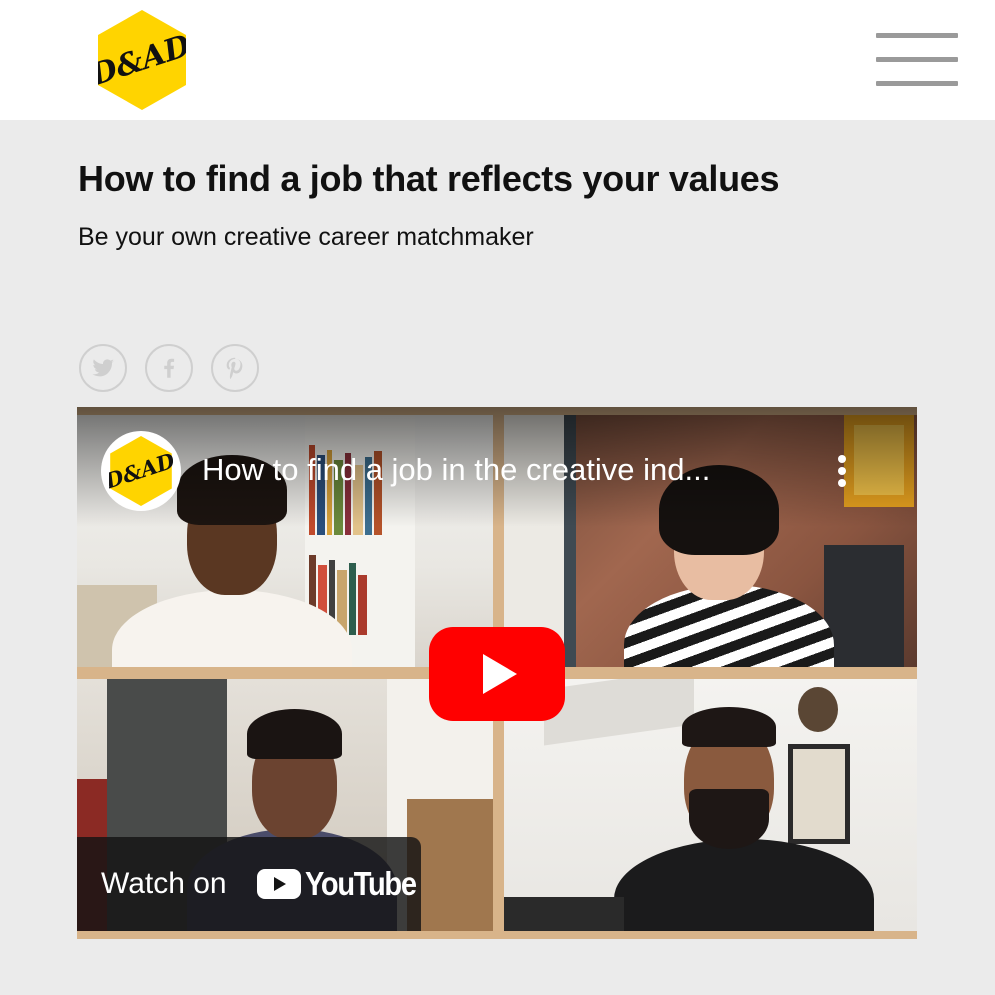 The image size is (995, 995). I want to click on youtube-logo-icon, so click(279, 884).